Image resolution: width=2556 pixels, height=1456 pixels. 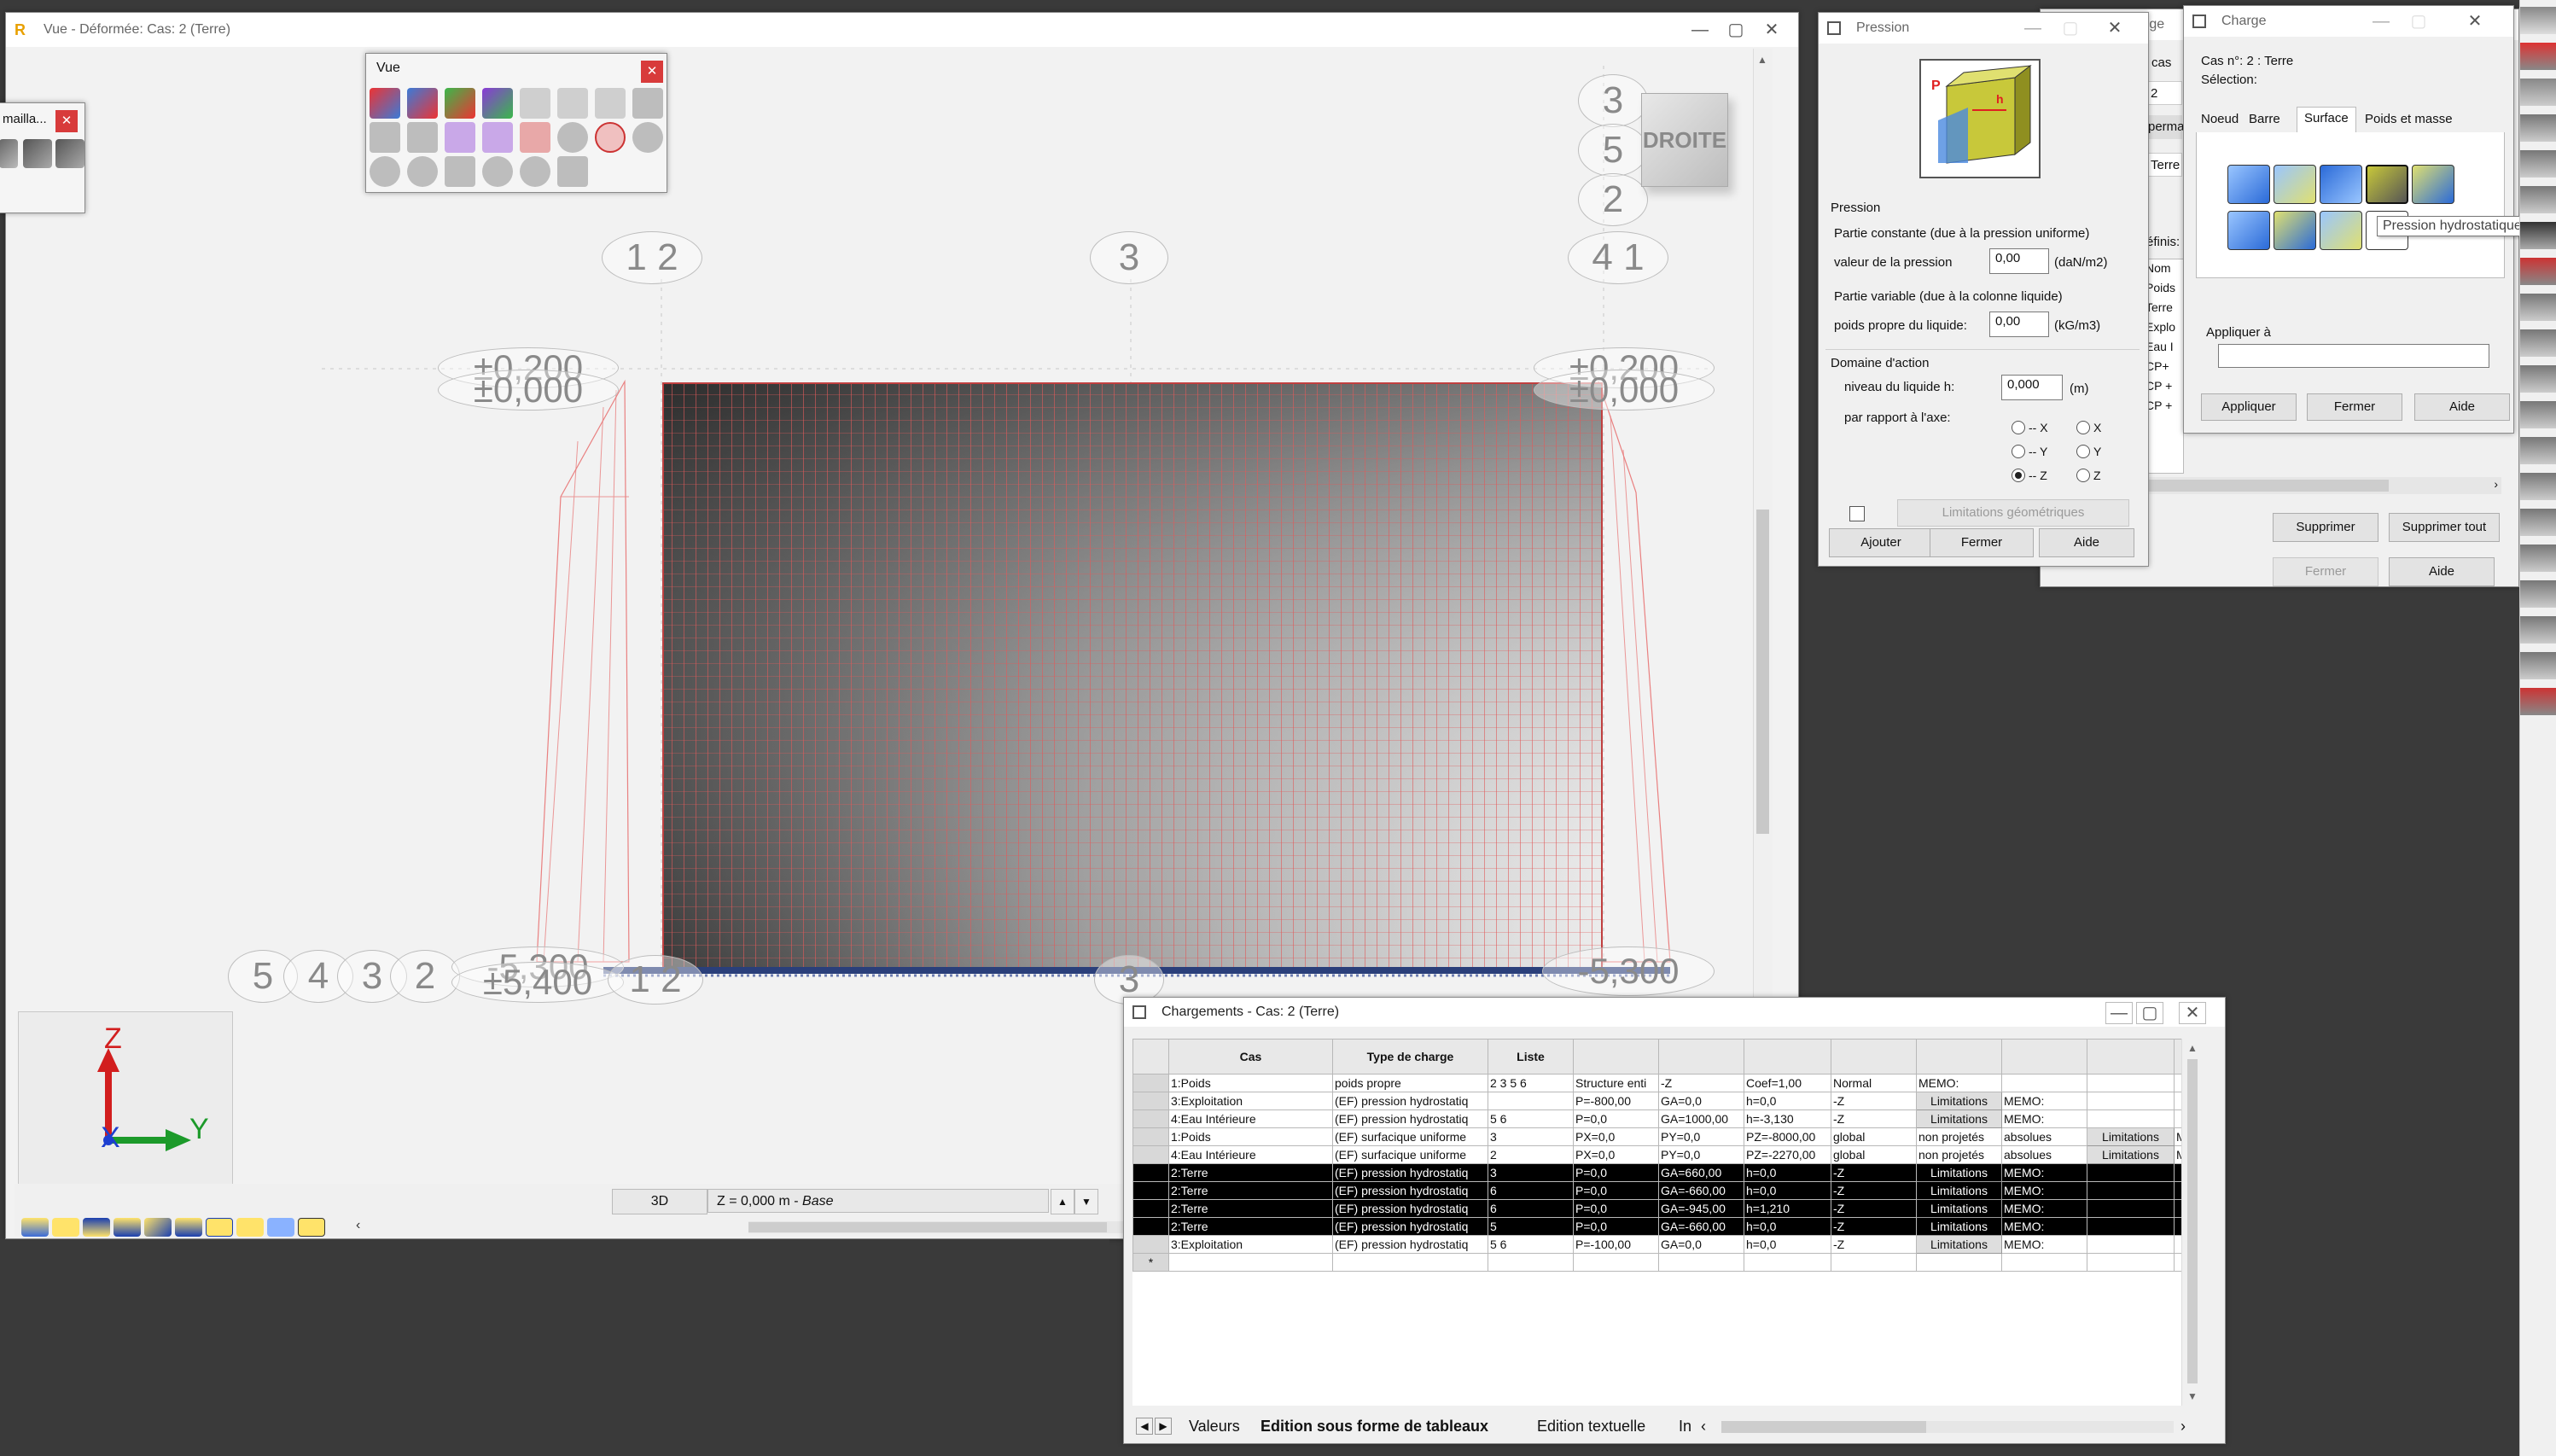 I want to click on table-cell: Structure enti, so click(x=1616, y=1083).